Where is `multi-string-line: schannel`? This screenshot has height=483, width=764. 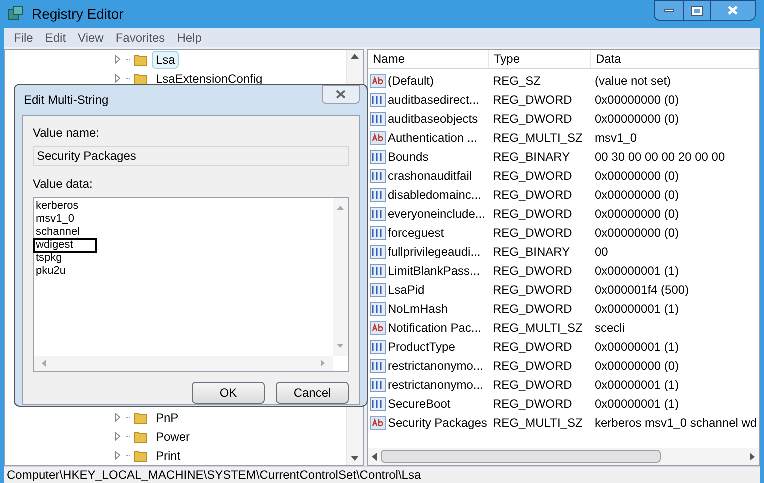
multi-string-line: schannel is located at coordinates (58, 232).